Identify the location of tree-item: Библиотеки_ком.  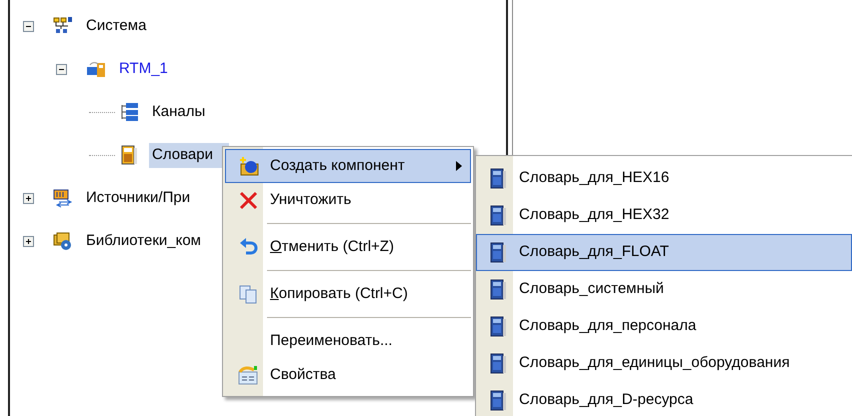
(143, 241).